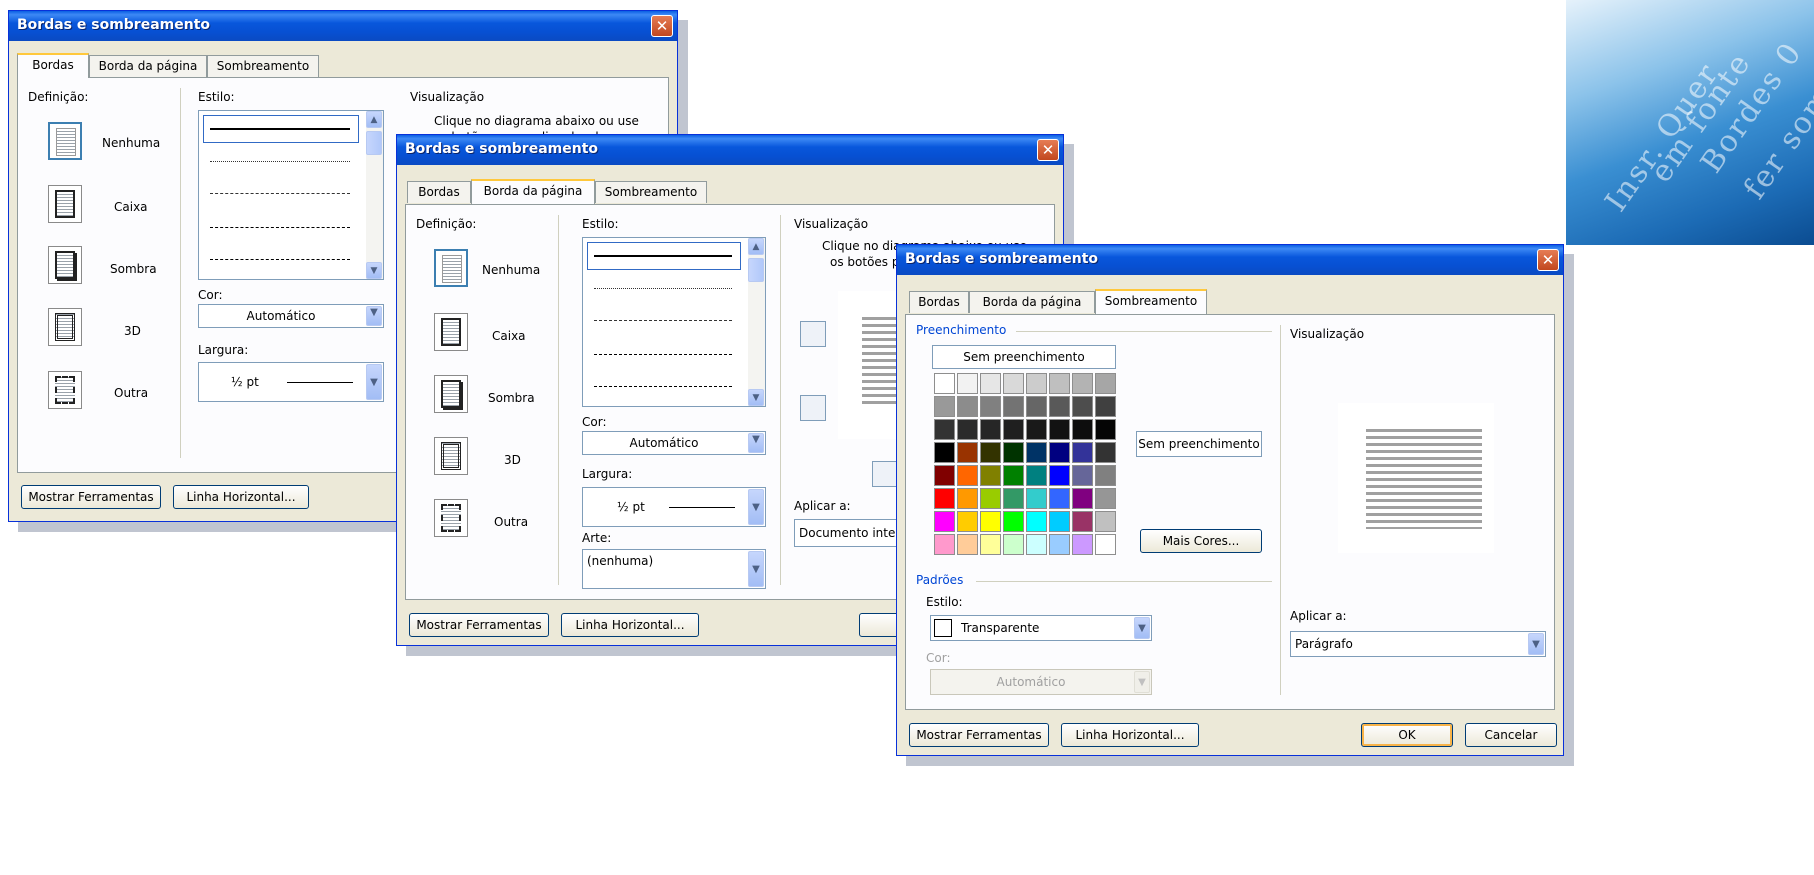 The width and height of the screenshot is (1814, 875). What do you see at coordinates (756, 322) in the screenshot?
I see `scrollbar: ▲ ▼` at bounding box center [756, 322].